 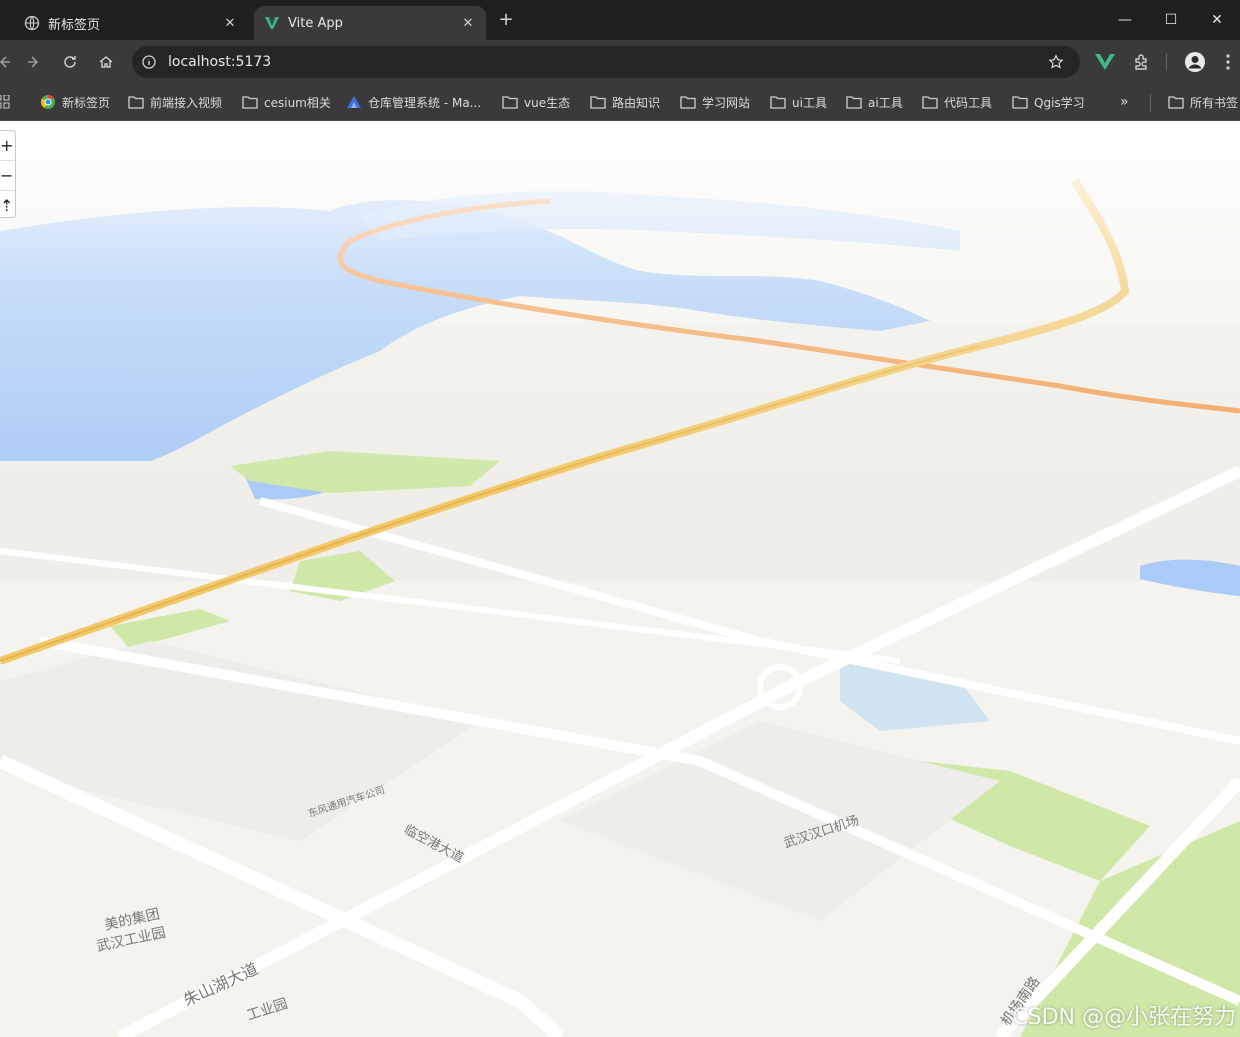 What do you see at coordinates (620, 20) in the screenshot?
I see `tab-strip: 新标签页 ✕ Vite App ✕ + — ☐ ✕` at bounding box center [620, 20].